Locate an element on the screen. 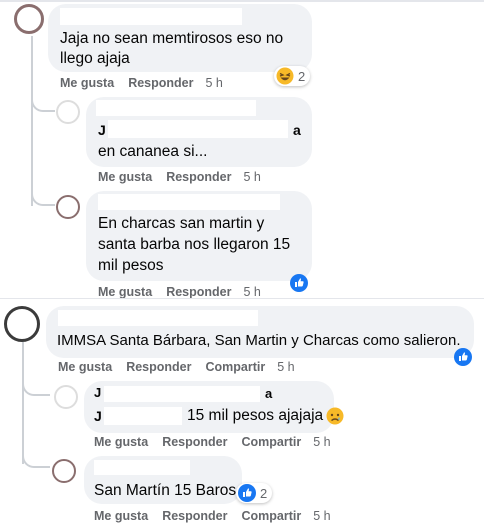 This screenshot has width=484, height=524. divider is located at coordinates (242, 298).